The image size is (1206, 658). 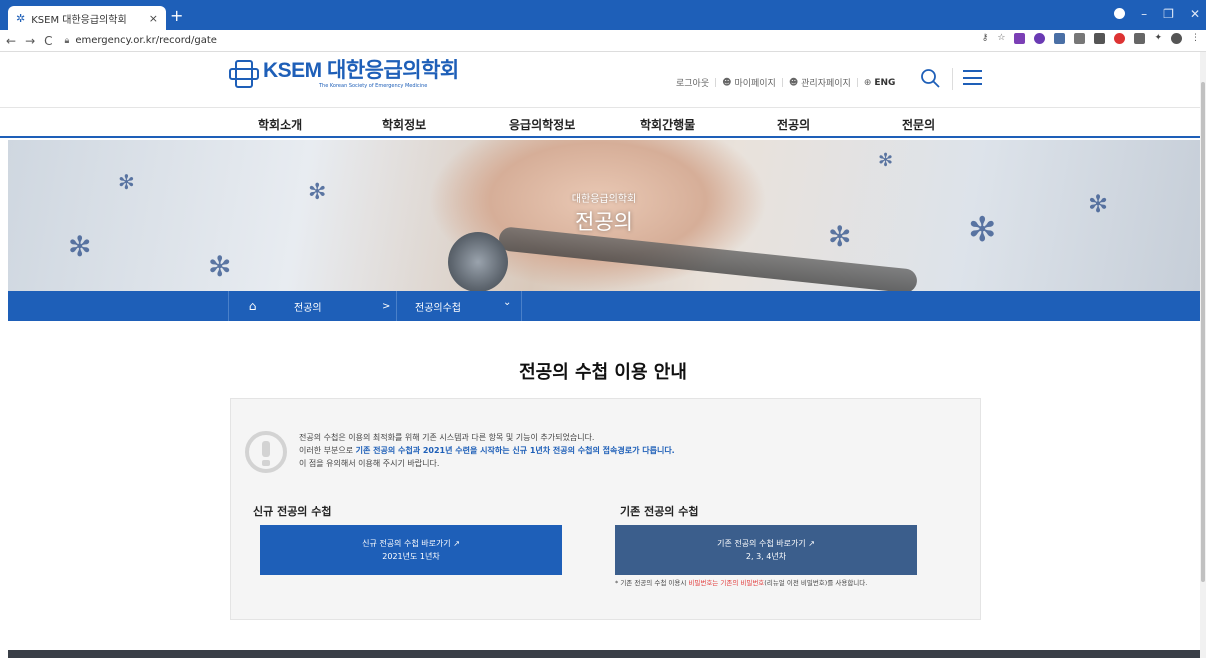 What do you see at coordinates (867, 82) in the screenshot?
I see `globe-icon: ⊕` at bounding box center [867, 82].